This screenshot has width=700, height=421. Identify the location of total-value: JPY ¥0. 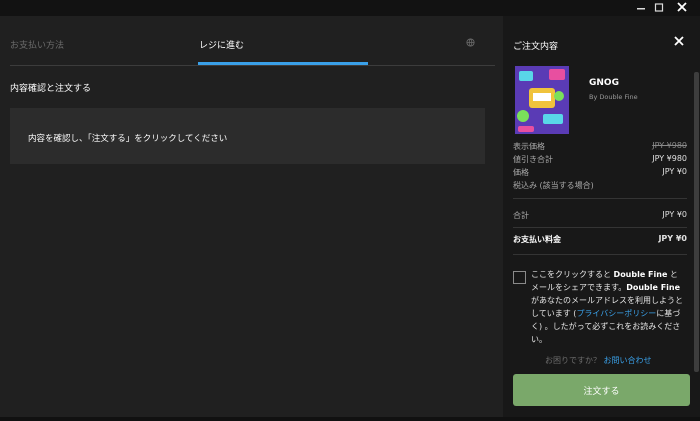
(672, 238).